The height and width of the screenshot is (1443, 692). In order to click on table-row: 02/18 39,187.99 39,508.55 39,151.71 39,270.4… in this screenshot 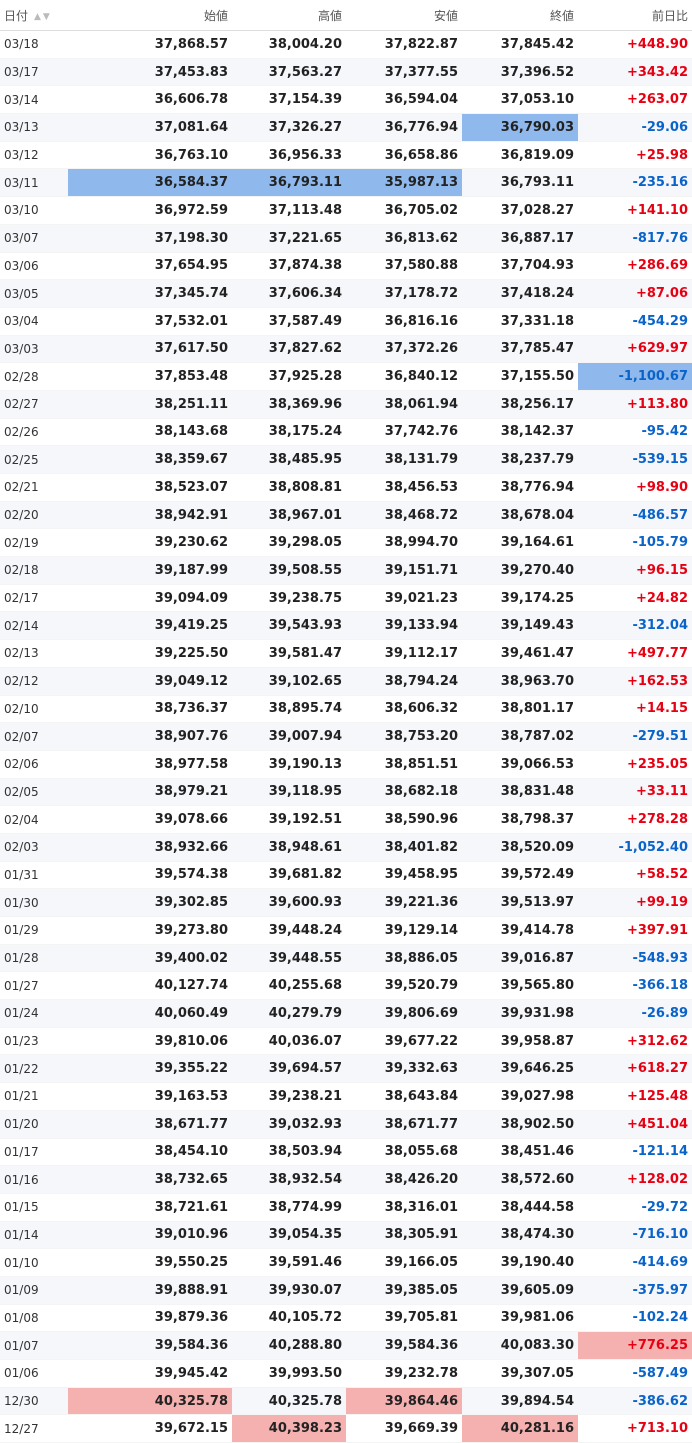, I will do `click(346, 570)`.